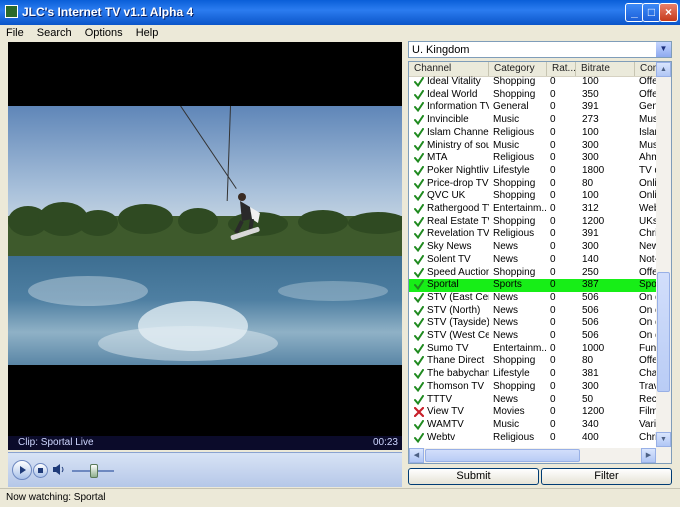 This screenshot has width=680, height=507. Describe the element at coordinates (15, 33) in the screenshot. I see `menu-file: File` at that location.